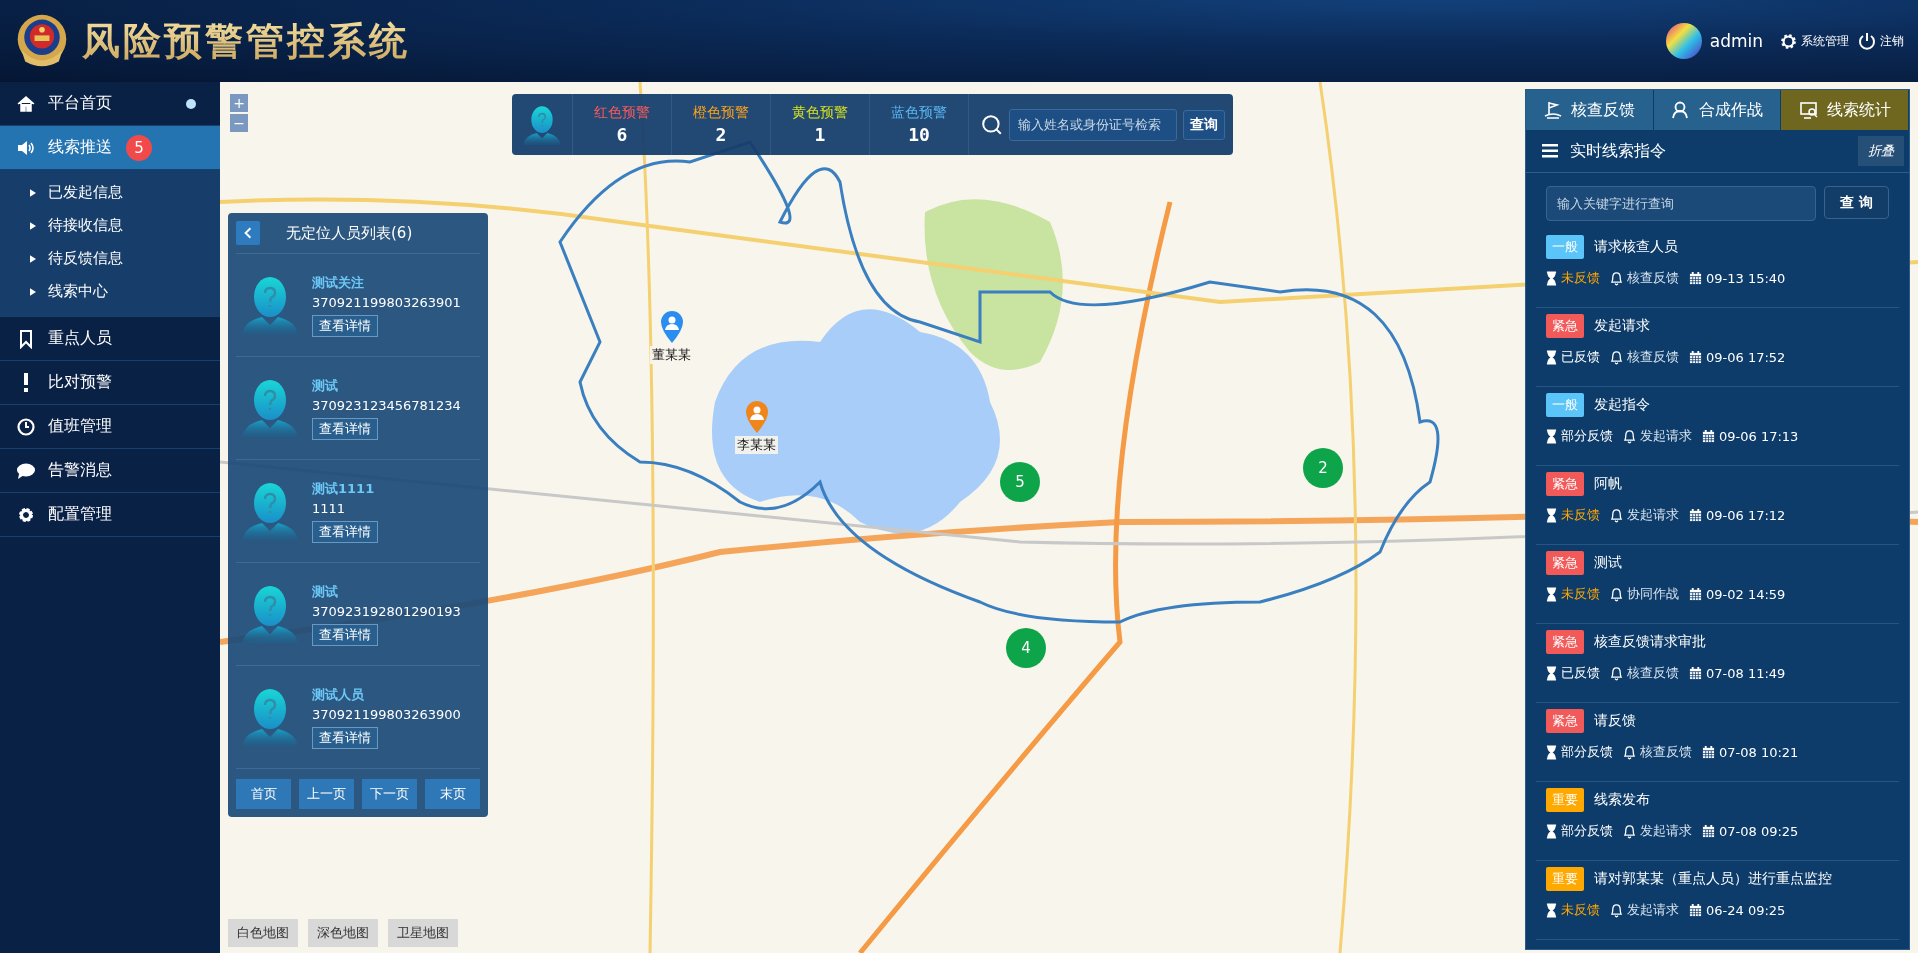  Describe the element at coordinates (1093, 124) in the screenshot. I see `search-field: 输入姓名或身份证号检索` at that location.